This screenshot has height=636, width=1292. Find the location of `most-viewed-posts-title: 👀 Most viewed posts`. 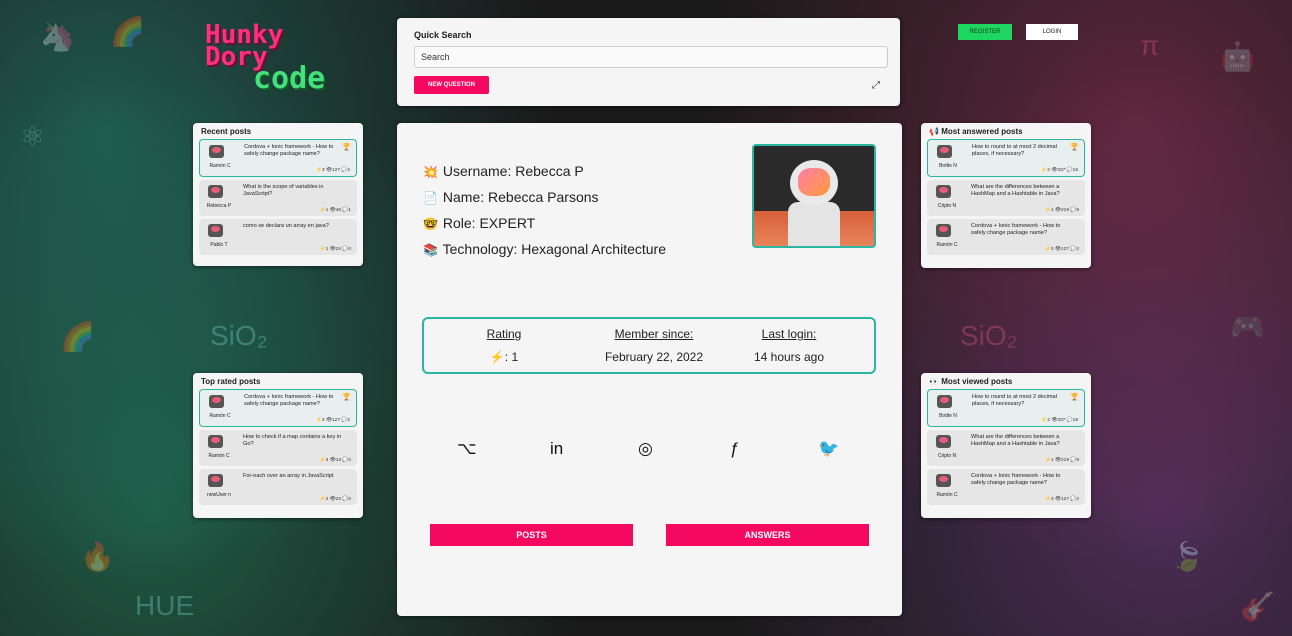

most-viewed-posts-title: 👀 Most viewed posts is located at coordinates (1006, 379).